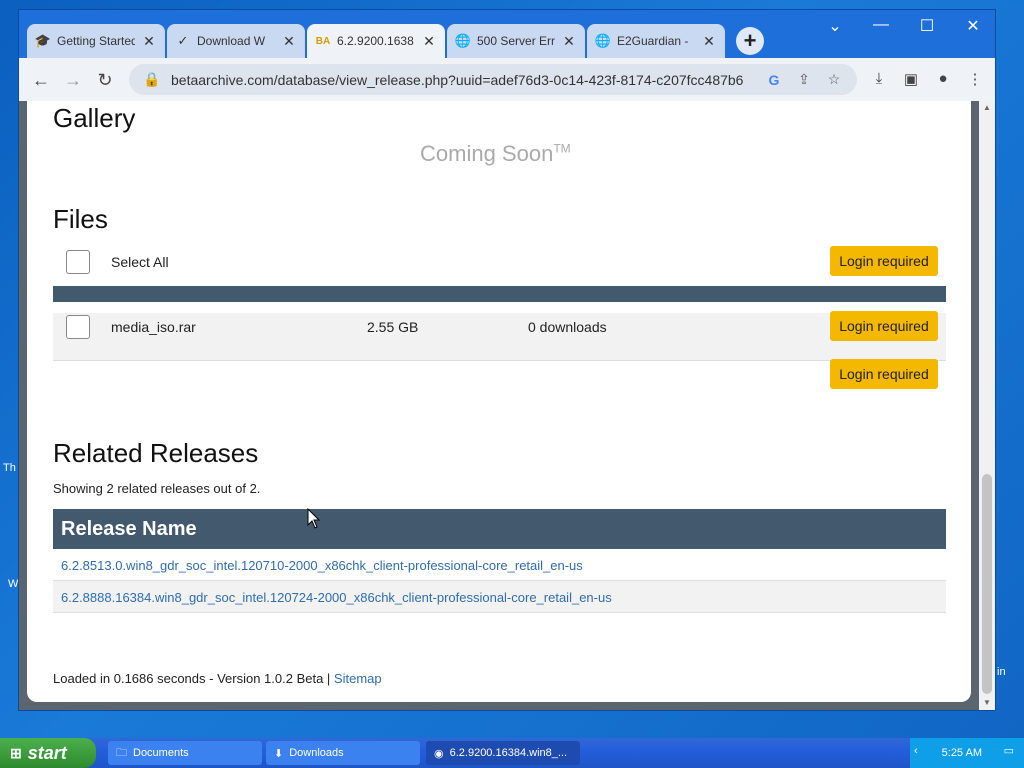 This screenshot has height=768, width=1024. Describe the element at coordinates (140, 262) in the screenshot. I see `select-all-label: Select All` at that location.